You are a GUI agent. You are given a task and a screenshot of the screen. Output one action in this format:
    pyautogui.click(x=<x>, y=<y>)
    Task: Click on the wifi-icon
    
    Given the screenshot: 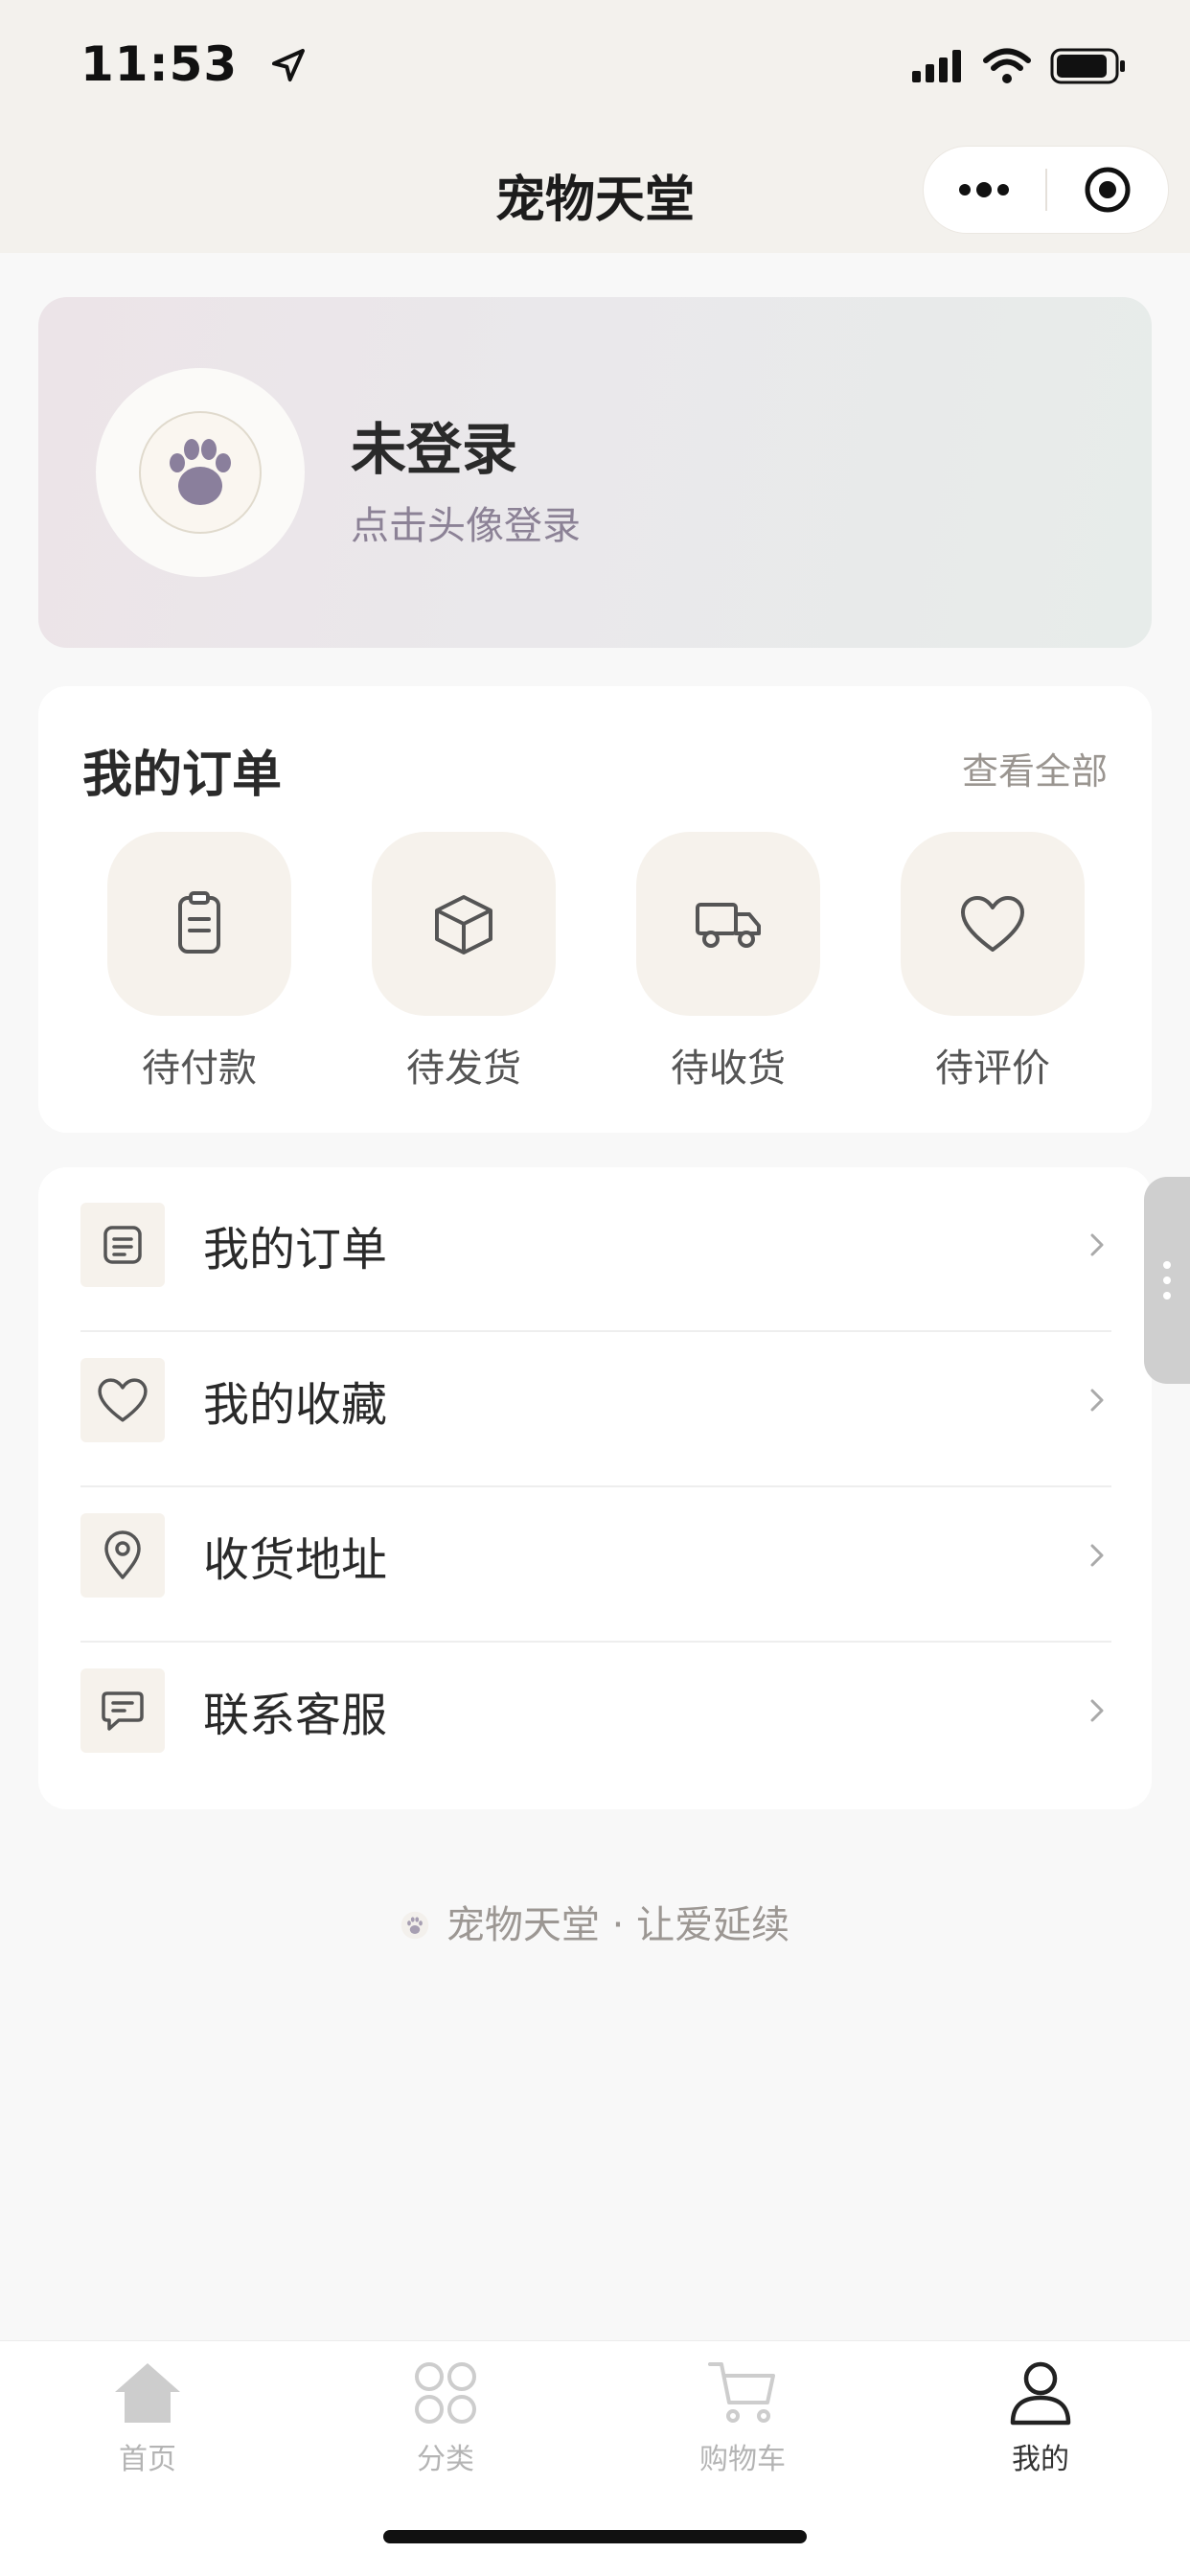 What is the action you would take?
    pyautogui.click(x=1007, y=65)
    